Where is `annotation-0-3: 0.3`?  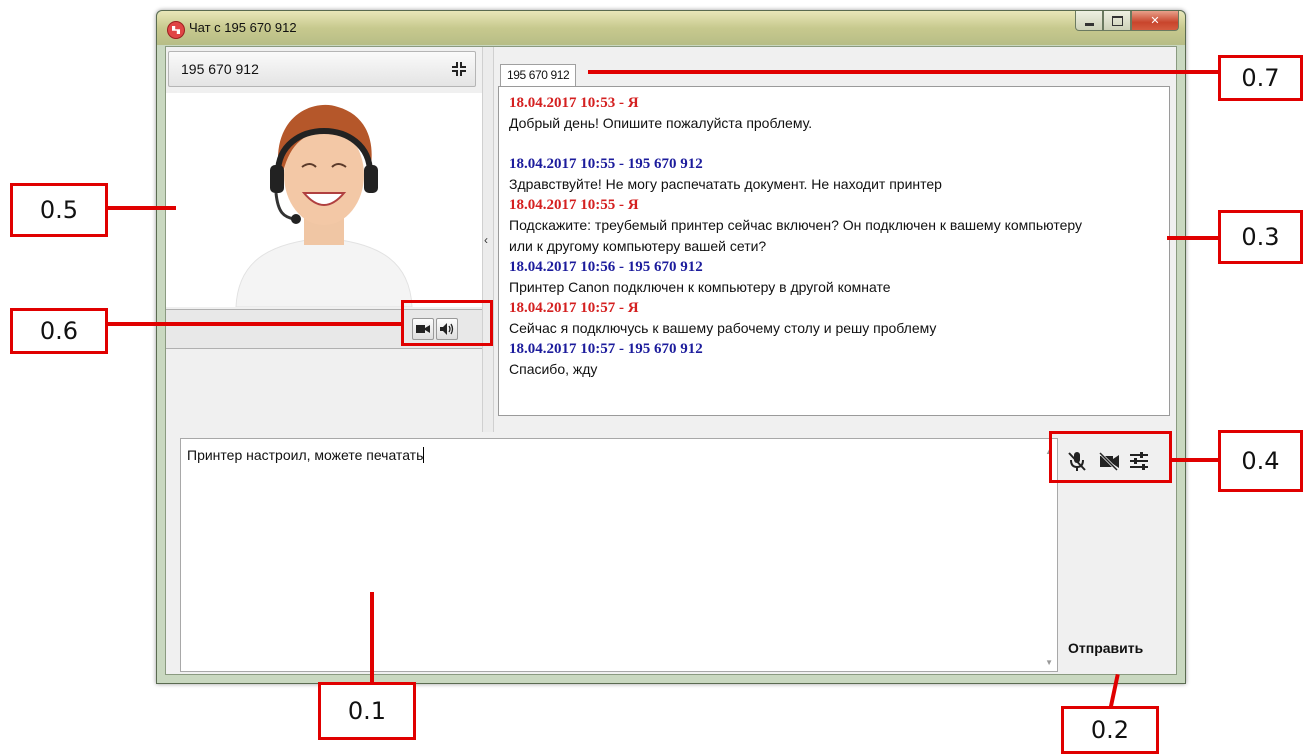 annotation-0-3: 0.3 is located at coordinates (1260, 237).